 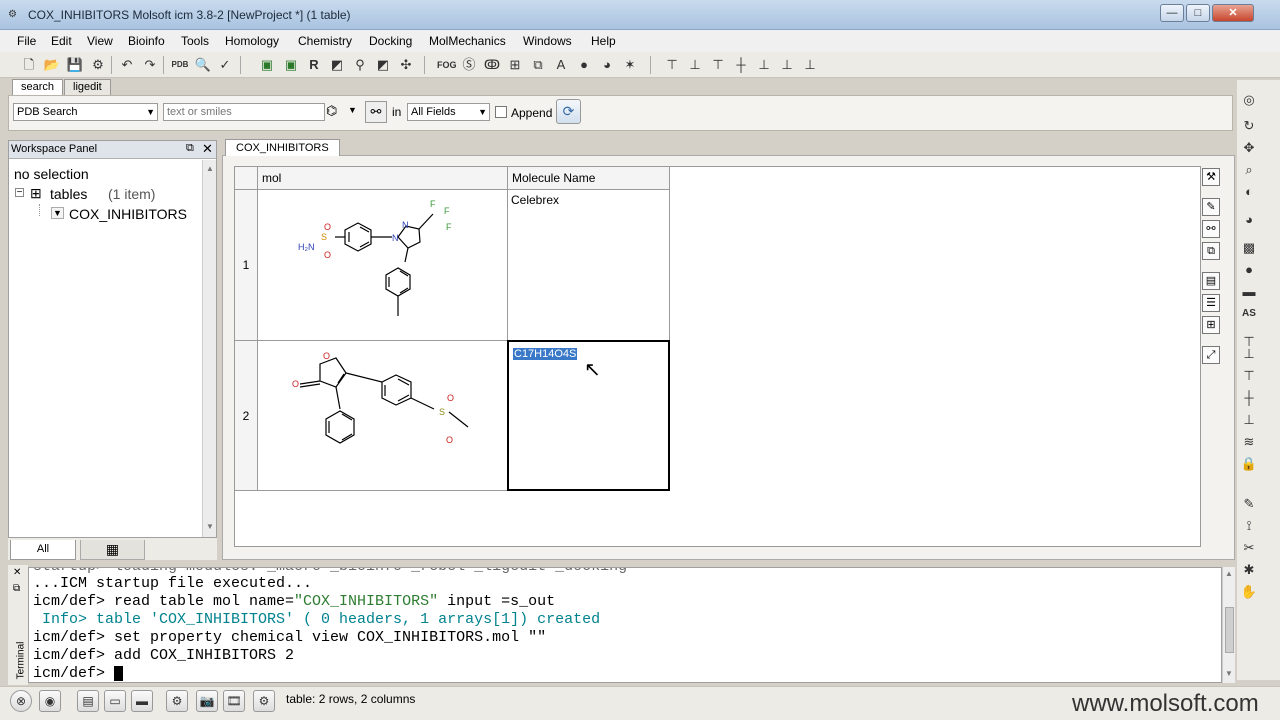 What do you see at coordinates (501, 112) in the screenshot?
I see `append-checkbox` at bounding box center [501, 112].